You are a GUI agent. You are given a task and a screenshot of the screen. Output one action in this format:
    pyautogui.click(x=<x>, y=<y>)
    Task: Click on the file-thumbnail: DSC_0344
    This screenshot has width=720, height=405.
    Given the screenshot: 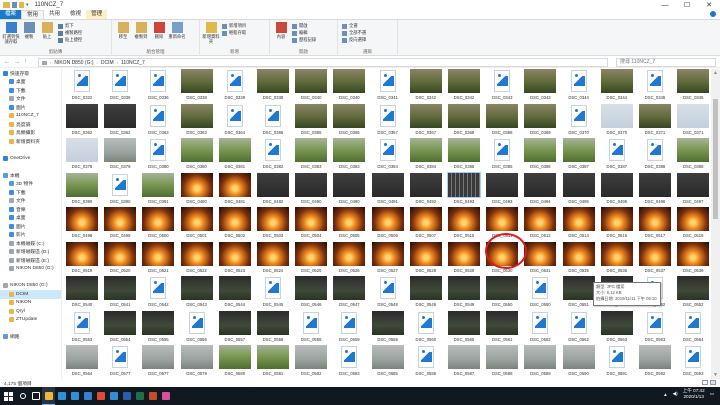 What is the action you would take?
    pyautogui.click(x=617, y=86)
    